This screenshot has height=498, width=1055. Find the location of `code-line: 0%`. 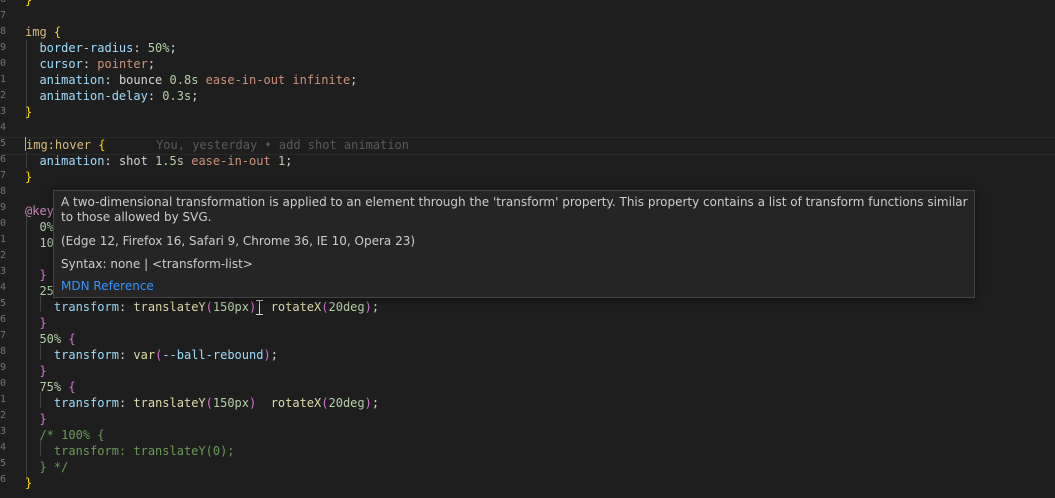

code-line: 0% is located at coordinates (46, 227).